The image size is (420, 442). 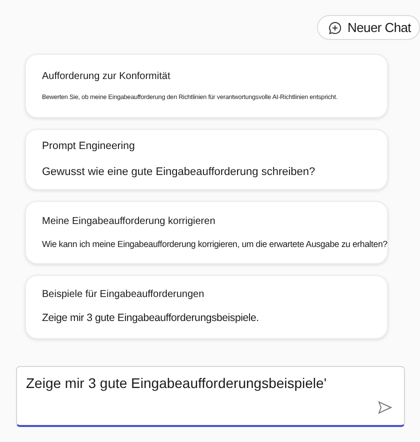 I want to click on card-title: Meine Eingabeaufforderung korrigieren, so click(x=129, y=221).